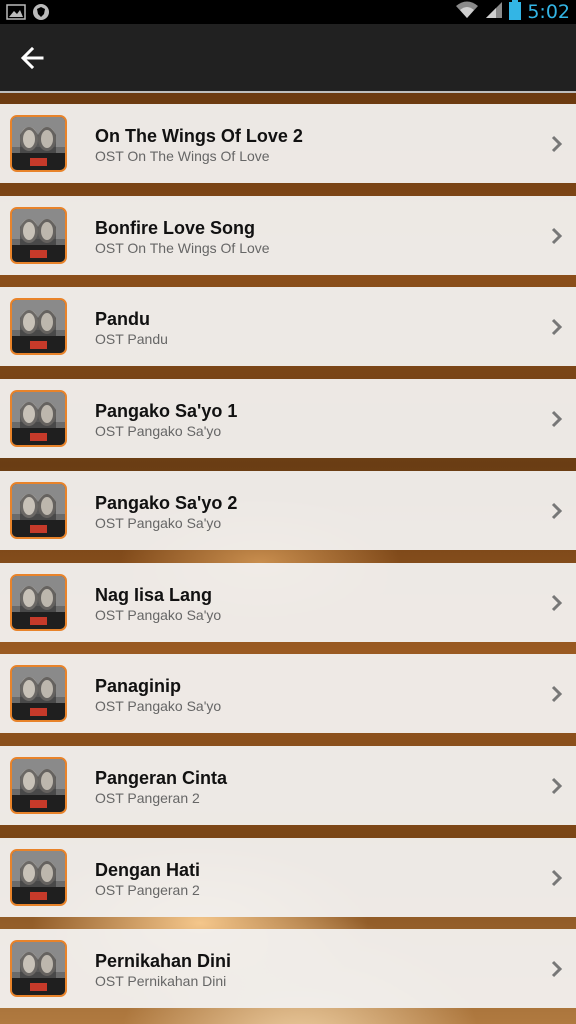  Describe the element at coordinates (16, 14) in the screenshot. I see `image-icon` at that location.